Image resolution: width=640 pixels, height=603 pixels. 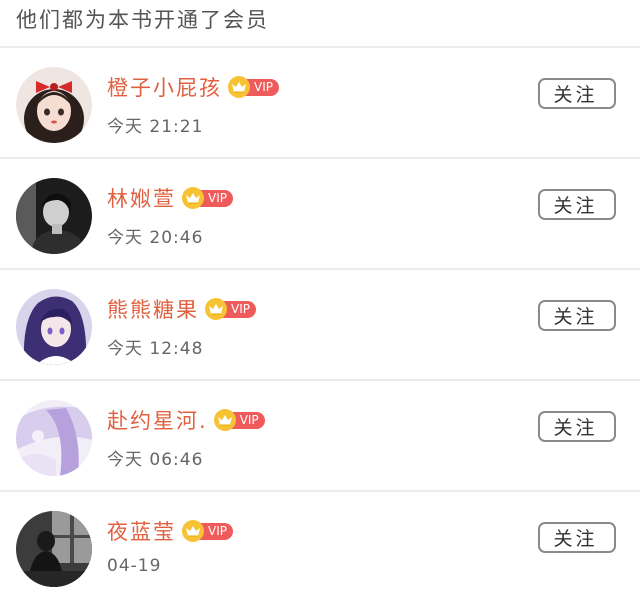 What do you see at coordinates (153, 309) in the screenshot?
I see `member-name: 熊熊糖果` at bounding box center [153, 309].